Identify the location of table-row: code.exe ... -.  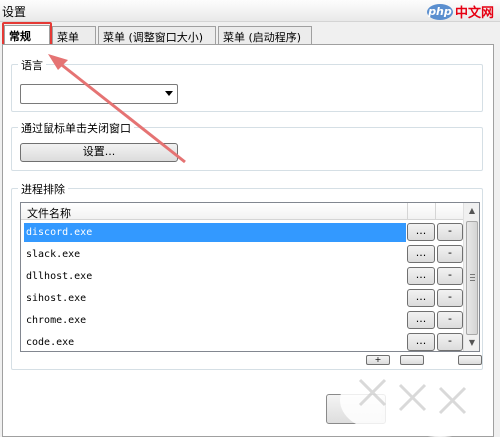
(242, 341).